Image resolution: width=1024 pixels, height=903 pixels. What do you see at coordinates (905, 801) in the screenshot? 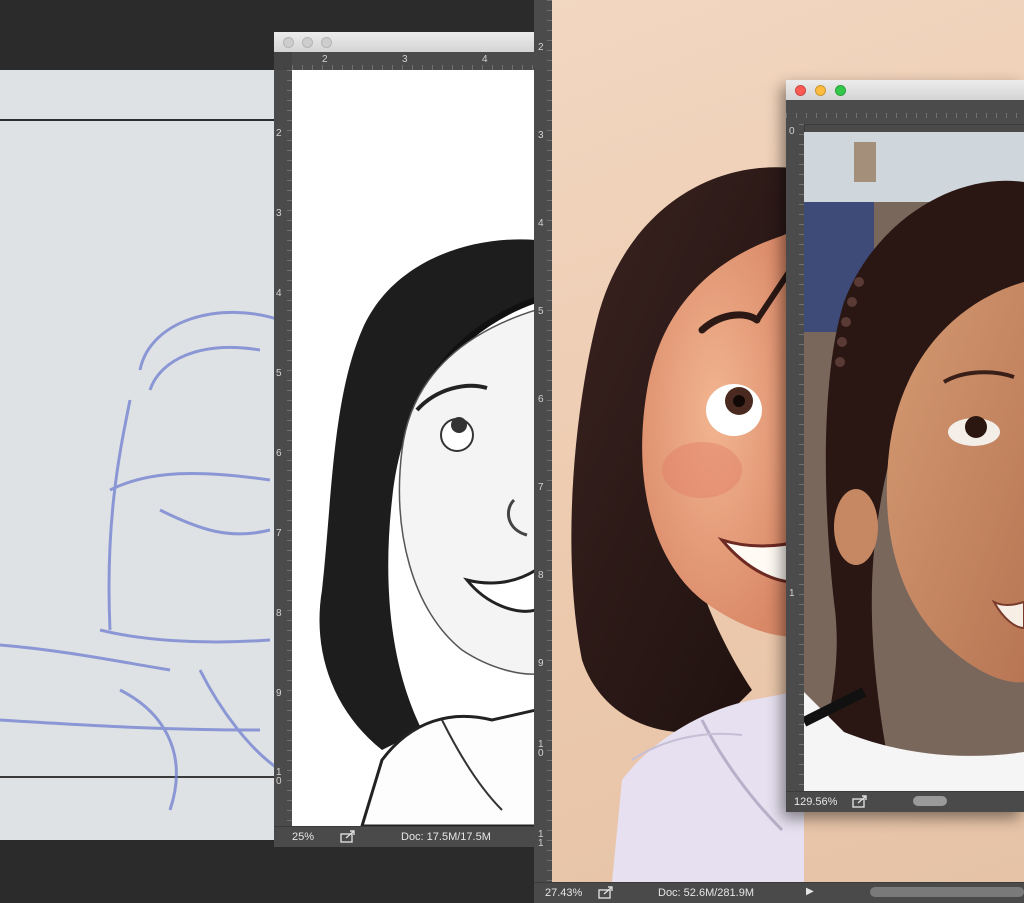
I see `status-bar: 129.56%` at bounding box center [905, 801].